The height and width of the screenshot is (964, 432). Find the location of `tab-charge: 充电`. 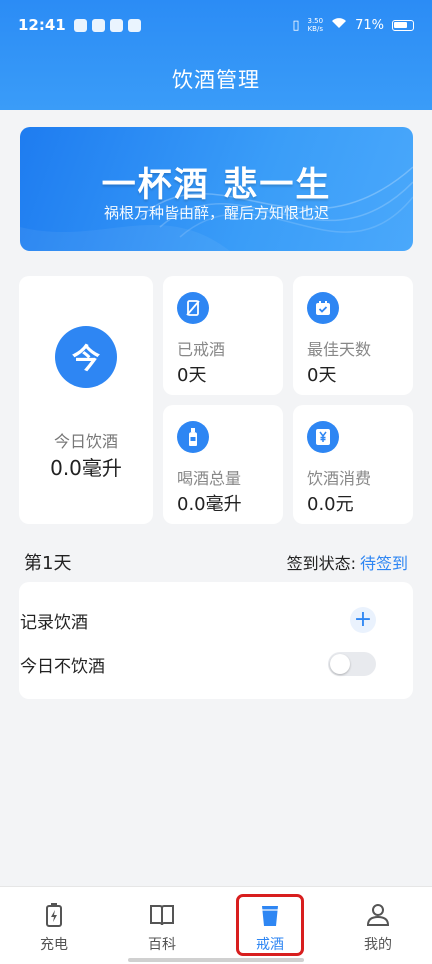

tab-charge: 充电 is located at coordinates (54, 925).